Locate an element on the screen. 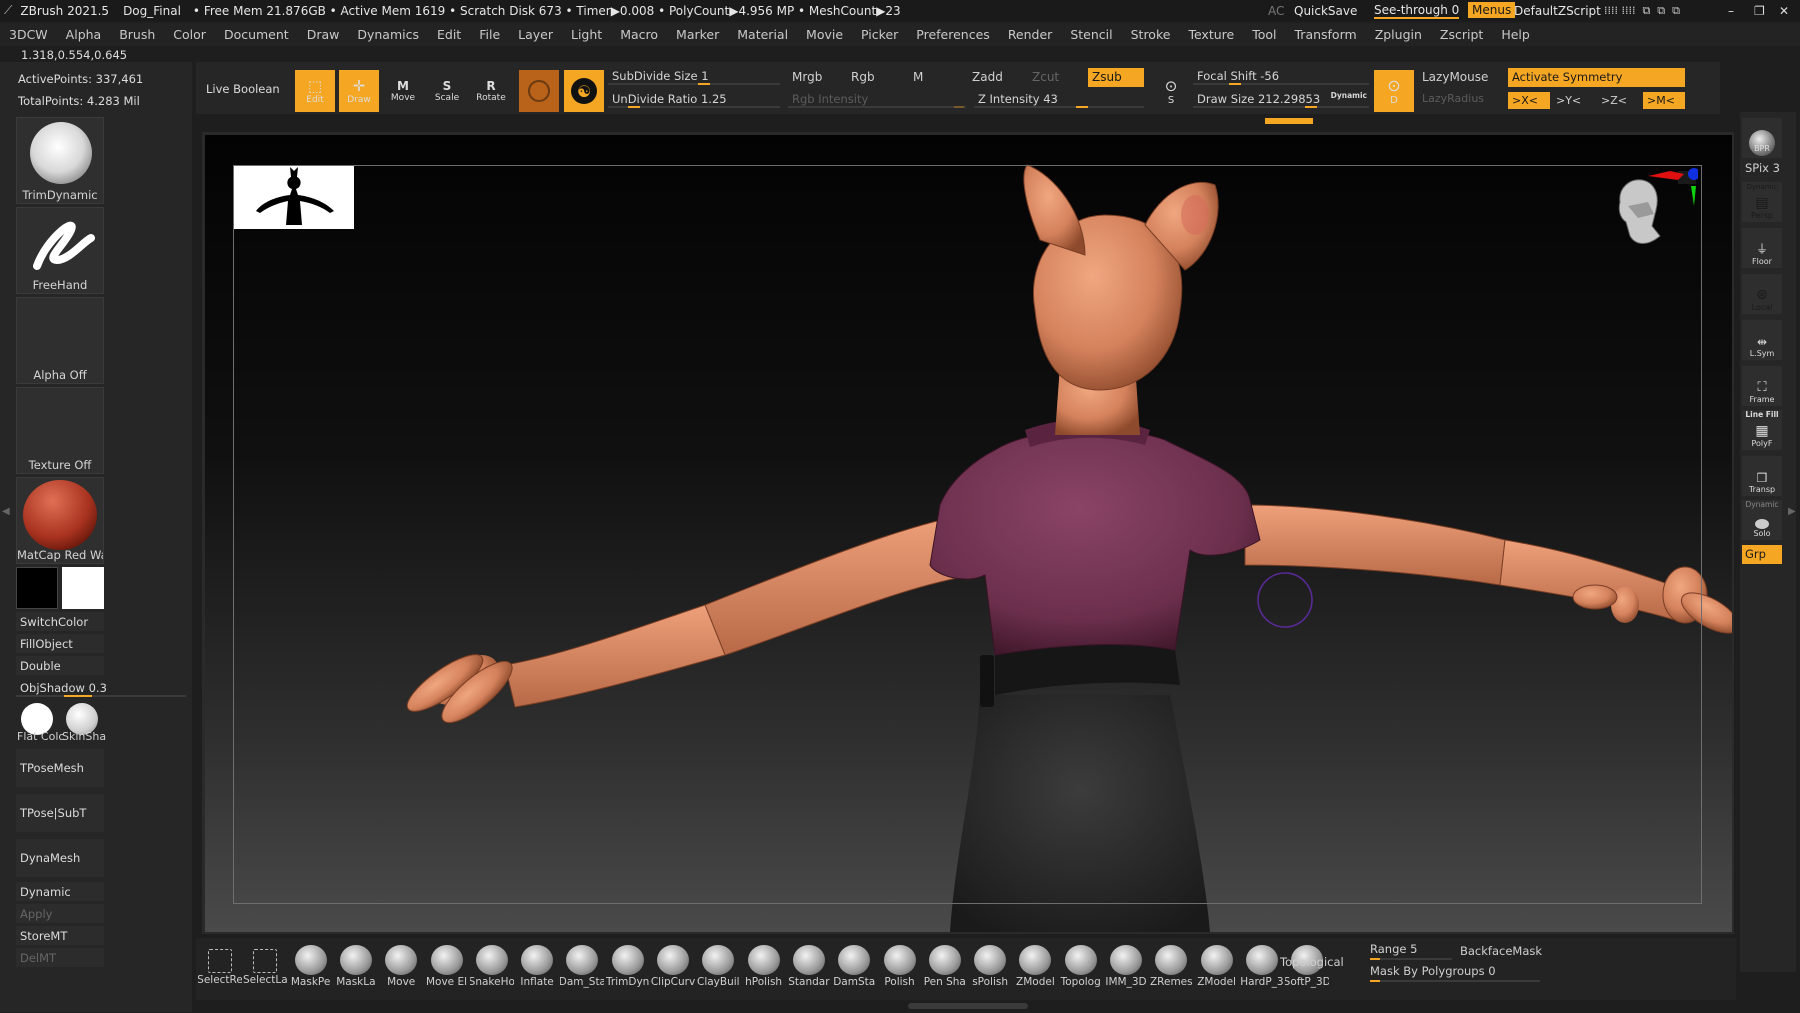 Image resolution: width=1800 pixels, height=1013 pixels. brush-item: Inflate is located at coordinates (537, 966).